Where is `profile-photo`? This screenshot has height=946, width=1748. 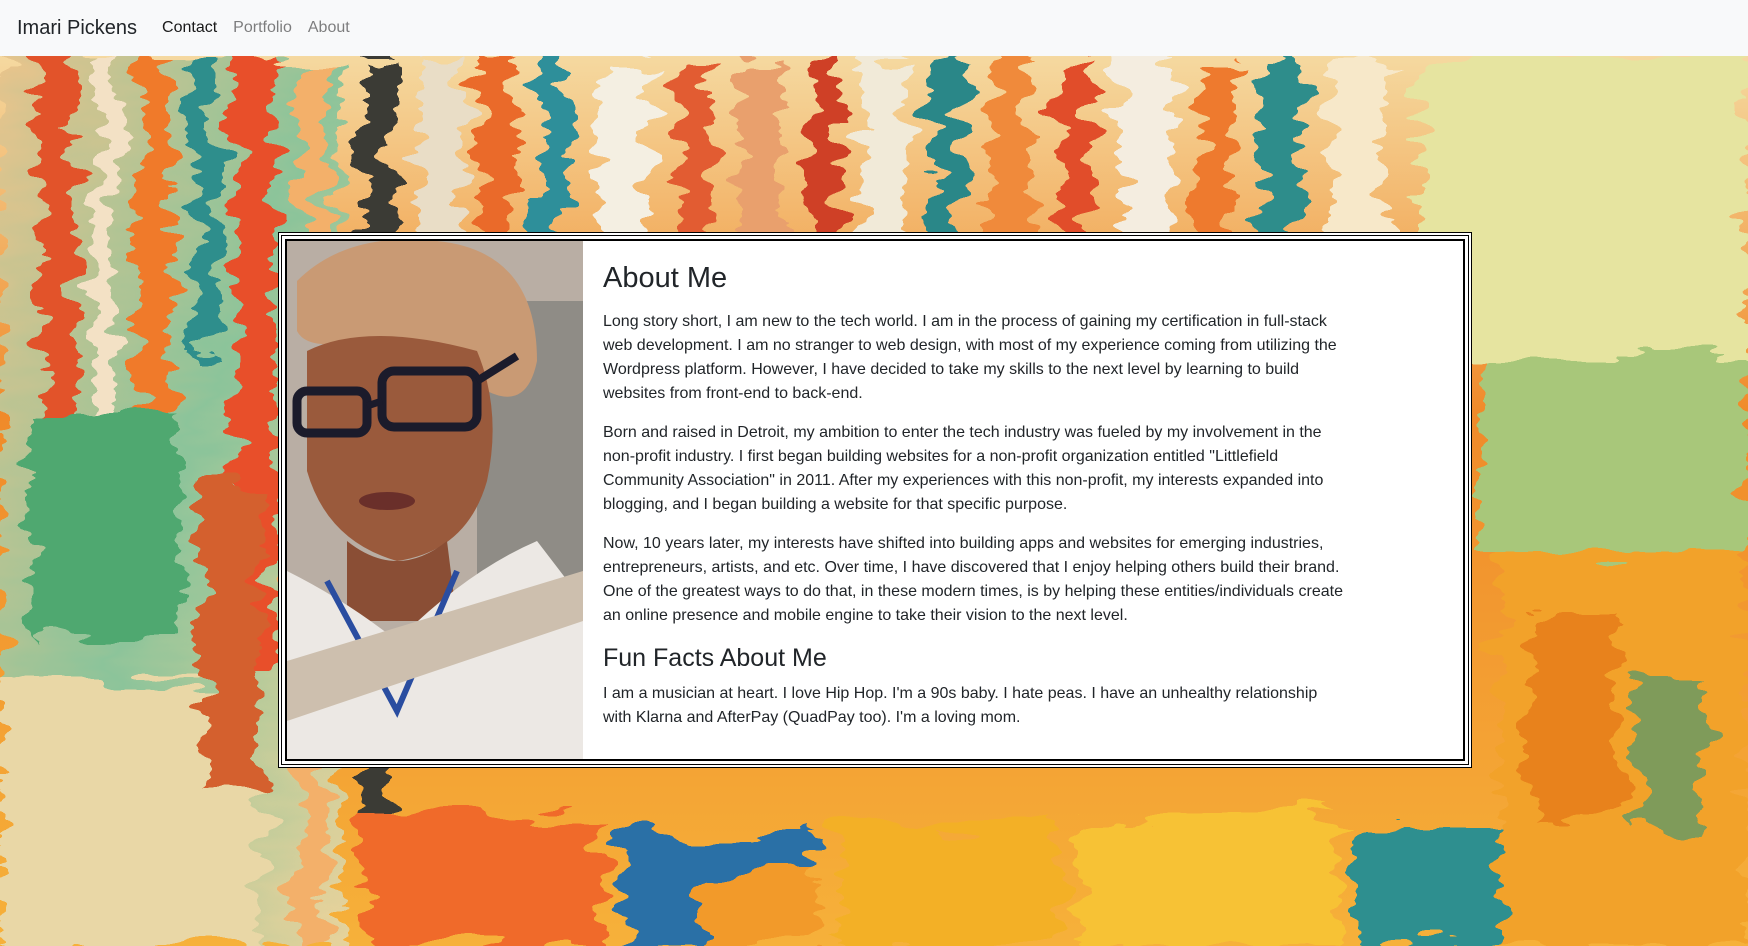
profile-photo is located at coordinates (435, 500).